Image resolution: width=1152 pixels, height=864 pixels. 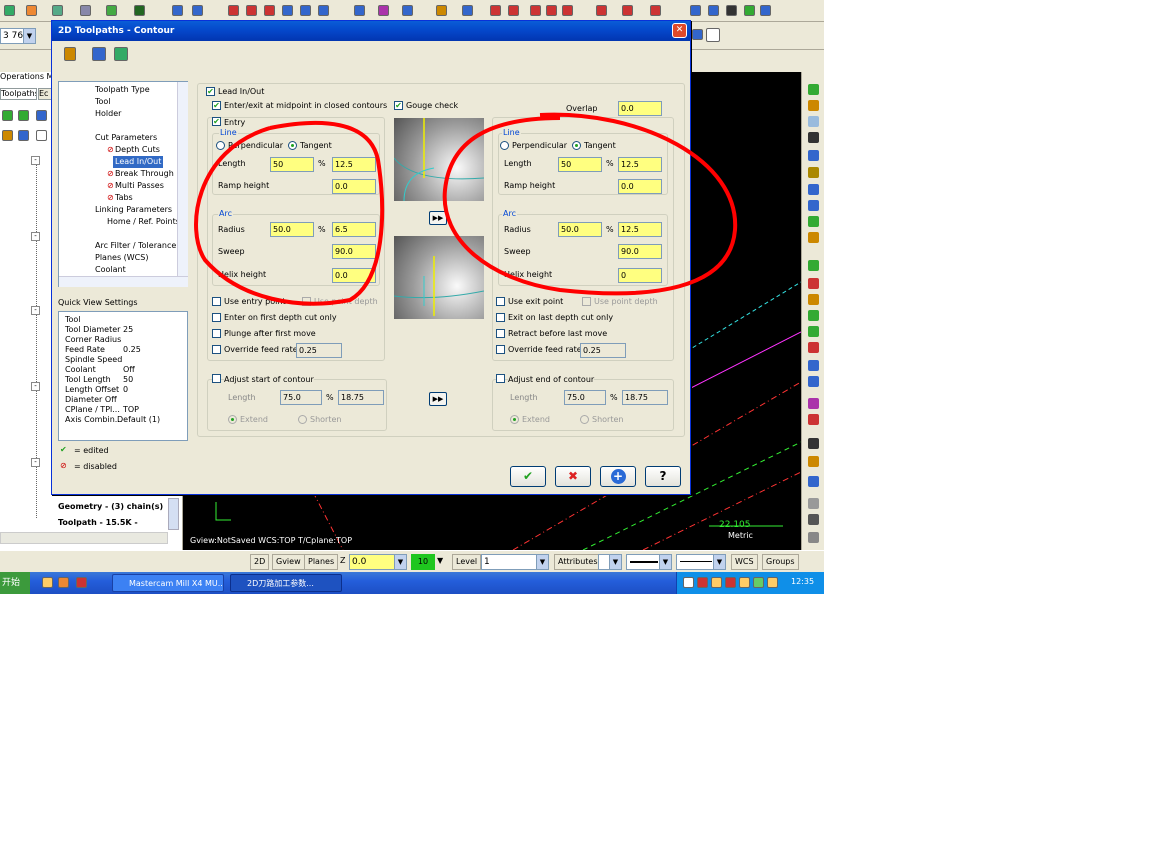 I want to click on volume-icon, so click(x=772, y=582).